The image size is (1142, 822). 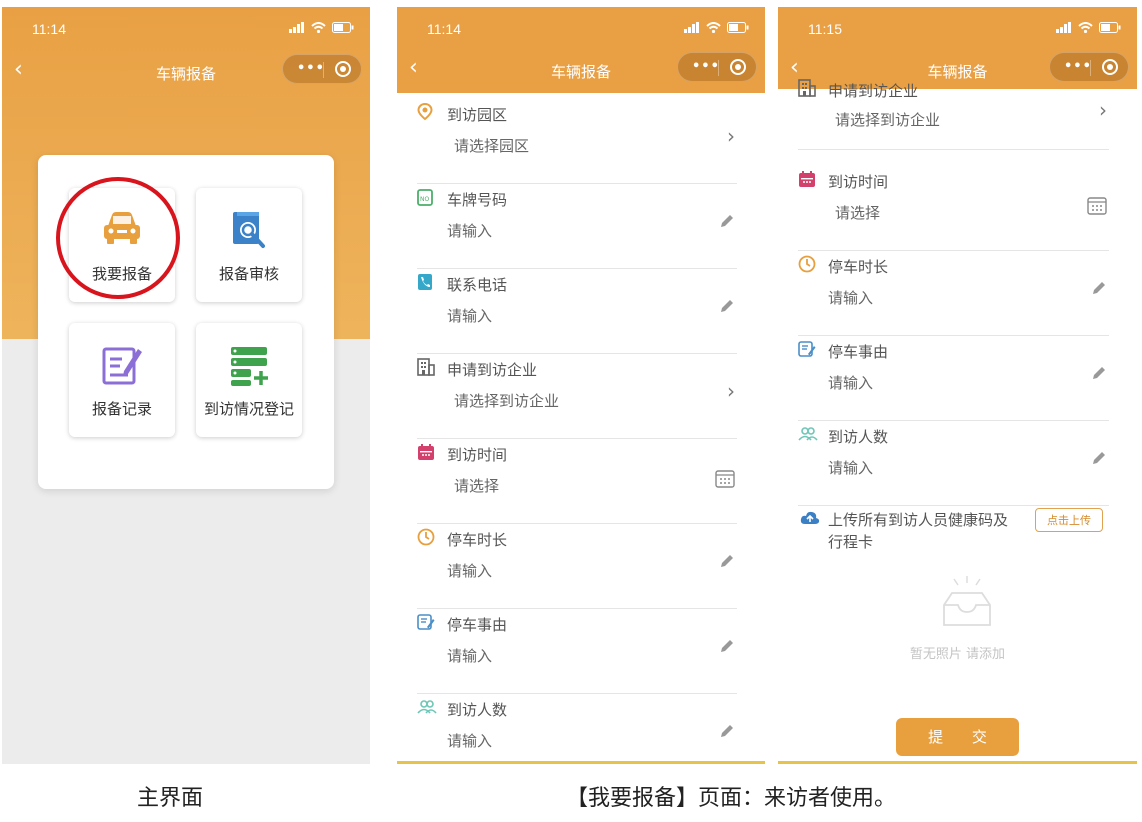 I want to click on empty-hint: 暂无照片 请添加, so click(x=957, y=654).